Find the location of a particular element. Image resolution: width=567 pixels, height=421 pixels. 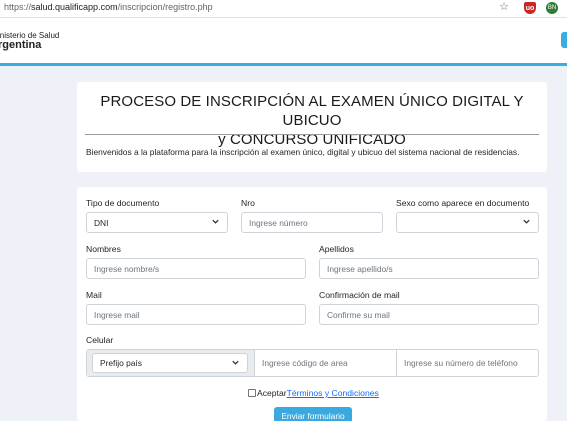

ublock-icon: uo is located at coordinates (530, 8).